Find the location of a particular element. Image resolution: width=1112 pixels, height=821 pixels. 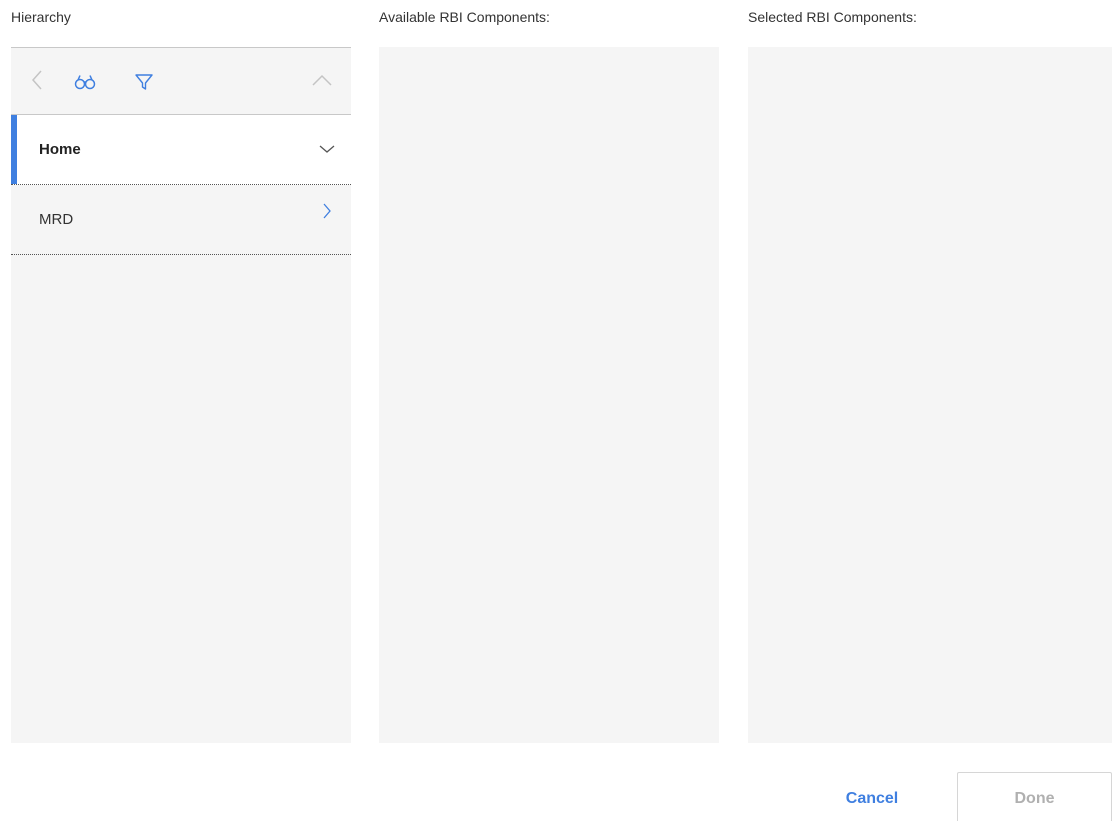

hierarchy-tree: Home MRD is located at coordinates (181, 185).